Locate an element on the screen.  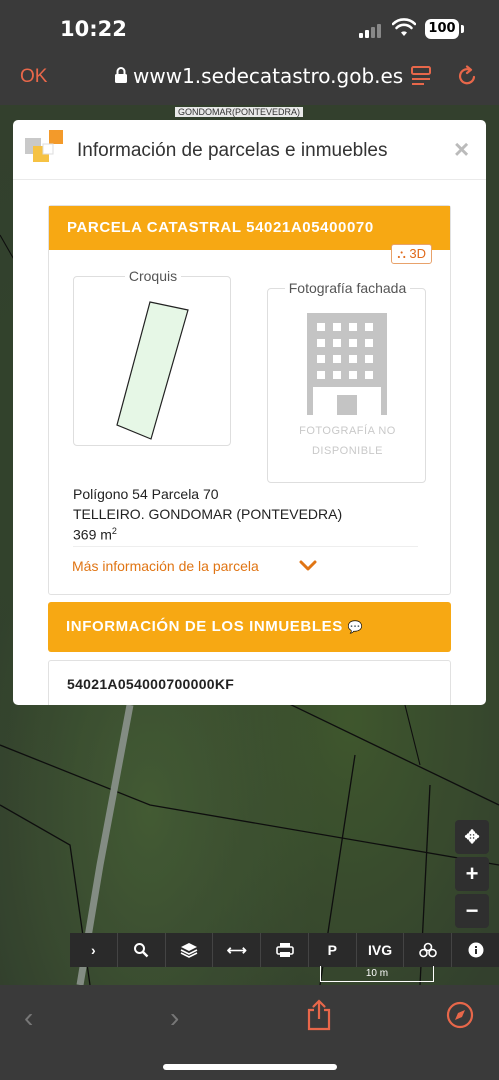
parcel-location: Polígono 54 Parcela 70 is located at coordinates (146, 494).